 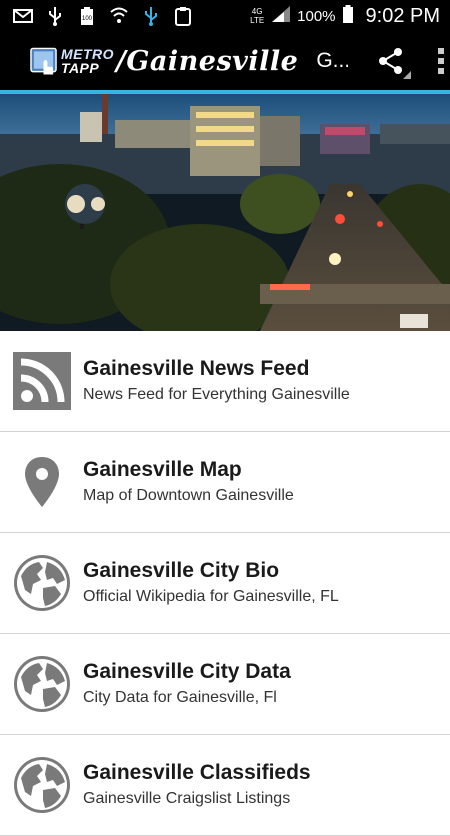 I want to click on battery-label: 100, so click(x=87, y=19).